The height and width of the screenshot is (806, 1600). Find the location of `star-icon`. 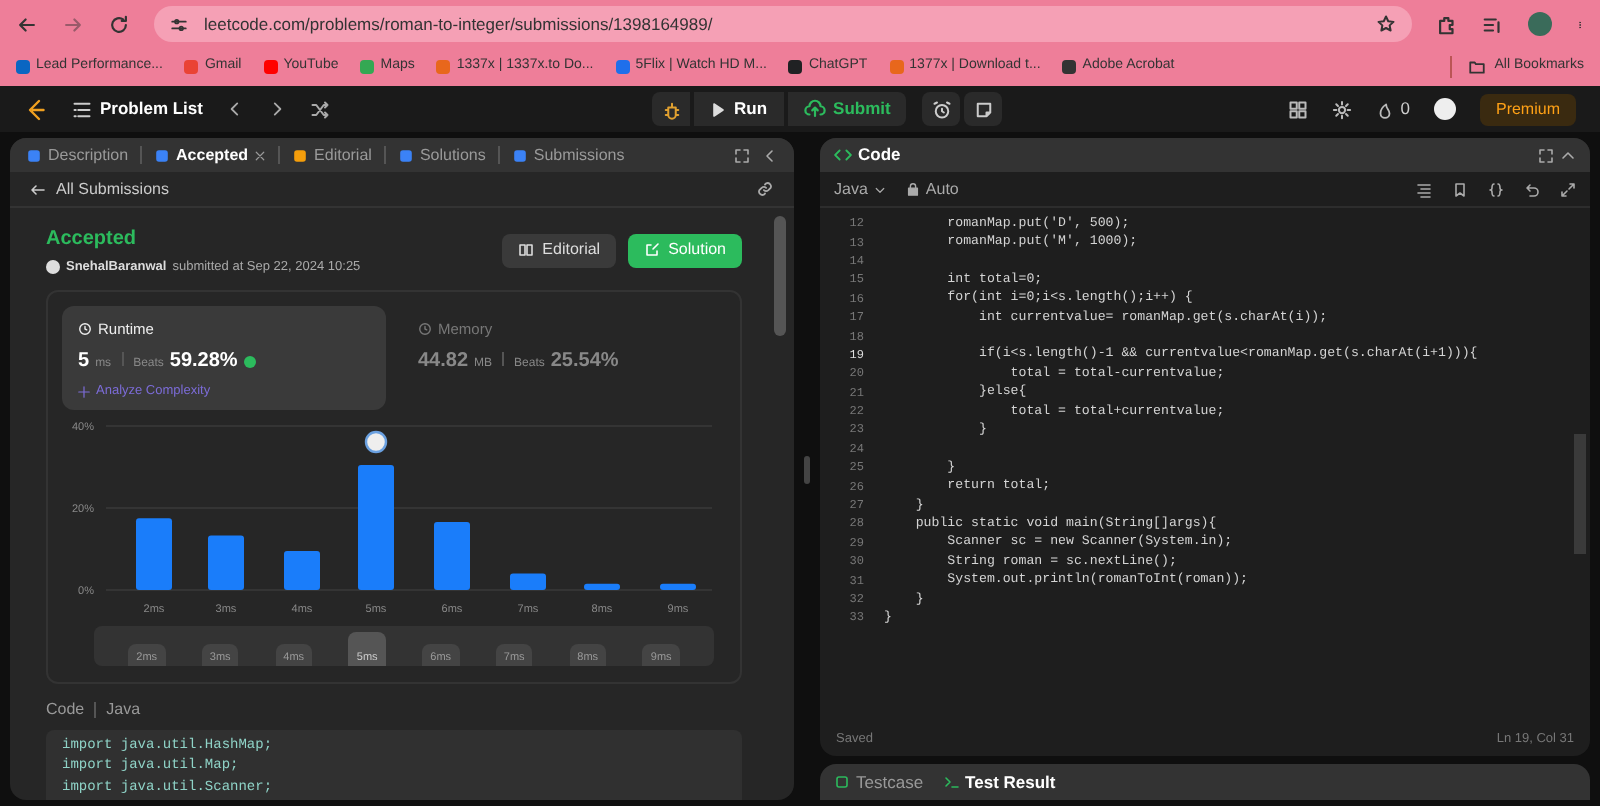

star-icon is located at coordinates (1386, 24).